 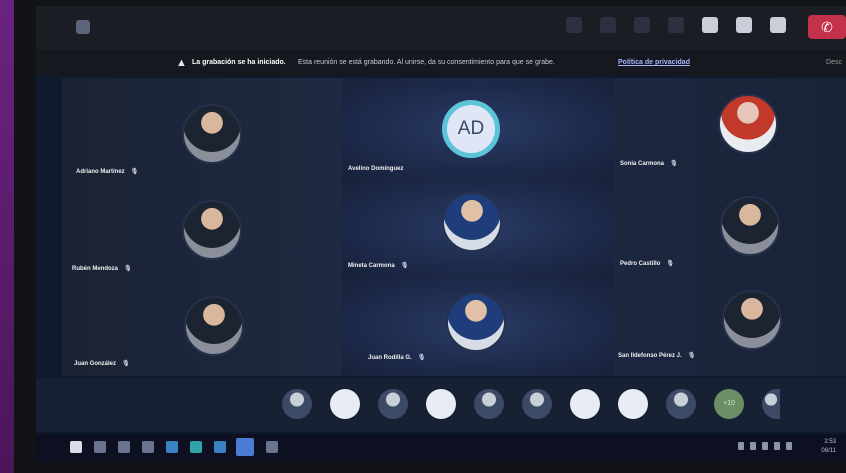 I want to click on network-icon, so click(x=753, y=446).